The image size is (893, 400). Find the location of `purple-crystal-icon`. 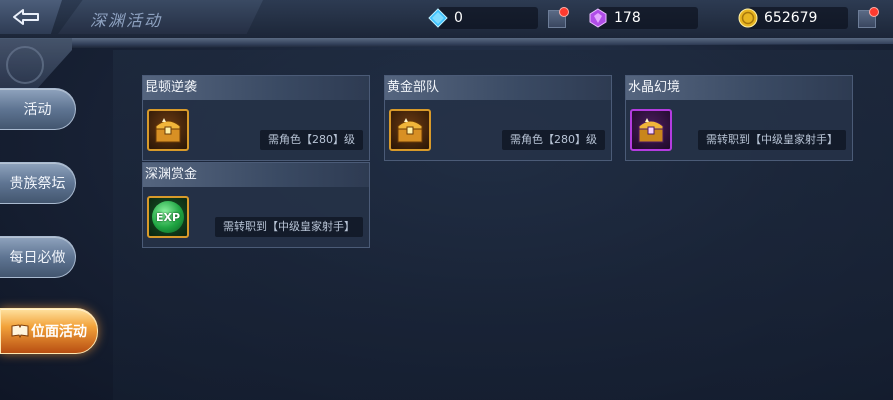

purple-crystal-icon is located at coordinates (598, 18).